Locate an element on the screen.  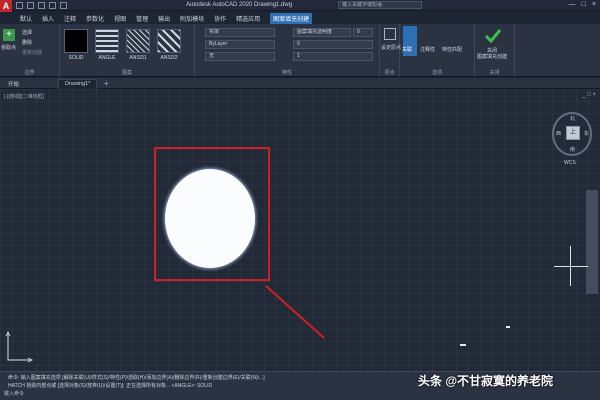
new-file-icon is located at coordinates (19, 5).